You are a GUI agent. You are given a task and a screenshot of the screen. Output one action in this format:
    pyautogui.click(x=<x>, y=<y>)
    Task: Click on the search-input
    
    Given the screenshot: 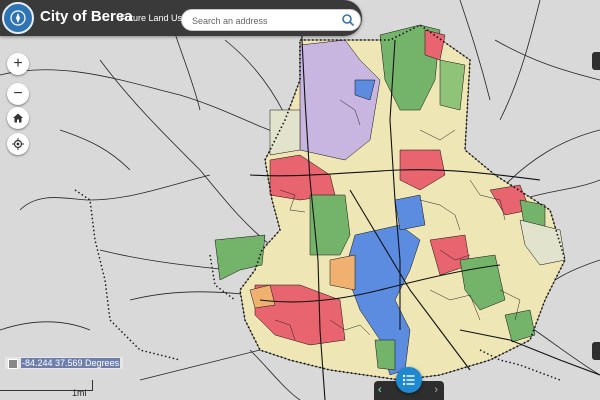 What is the action you would take?
    pyautogui.click(x=262, y=21)
    